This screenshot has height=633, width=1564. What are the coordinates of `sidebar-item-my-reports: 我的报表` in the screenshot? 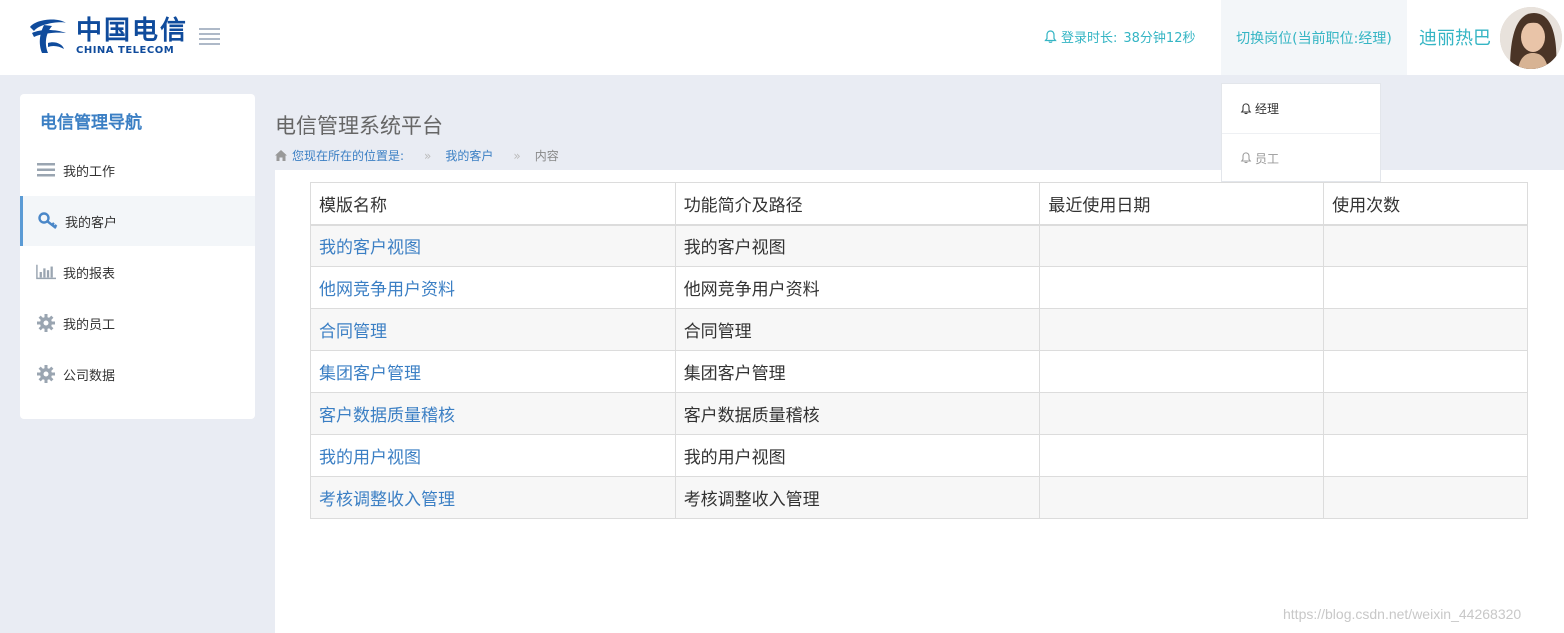 It's located at (137, 272).